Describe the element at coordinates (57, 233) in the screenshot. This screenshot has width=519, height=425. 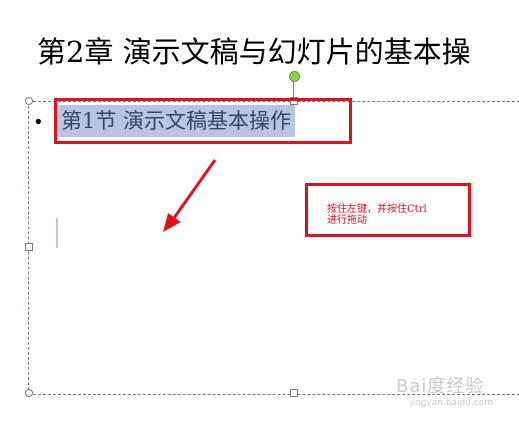
I see `drop-position-caret` at that location.